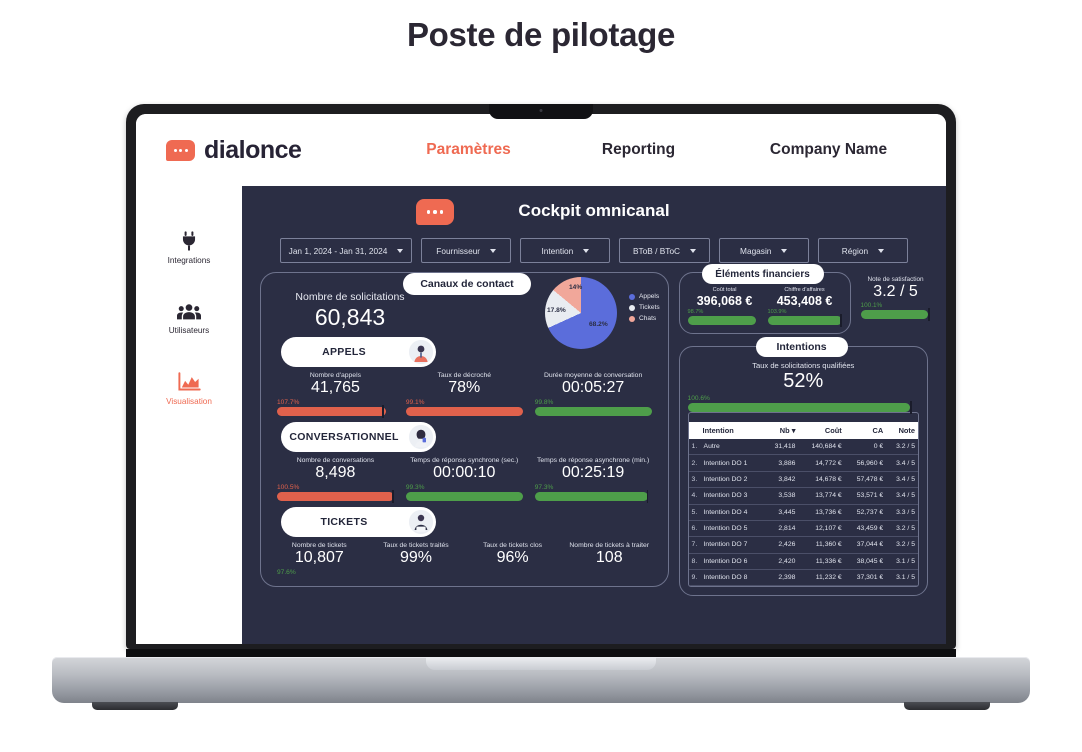 The width and height of the screenshot is (1082, 752). I want to click on row-nb: 31,418, so click(781, 447).